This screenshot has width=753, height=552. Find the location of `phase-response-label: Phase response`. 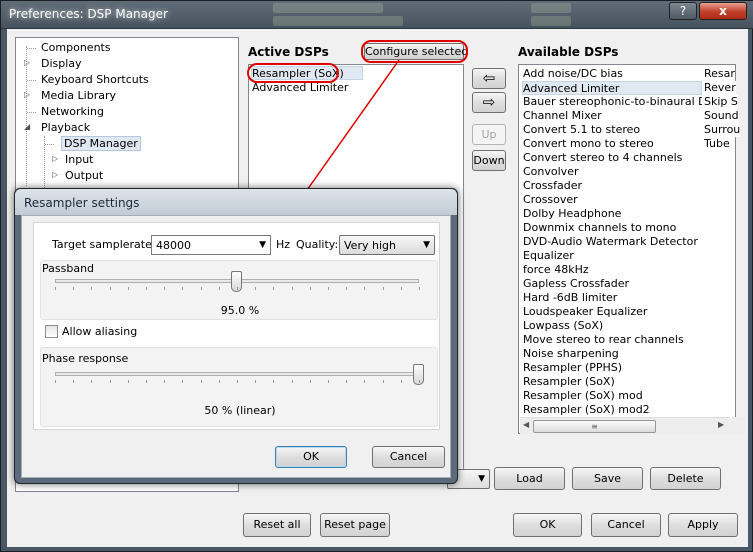

phase-response-label: Phase response is located at coordinates (85, 358).